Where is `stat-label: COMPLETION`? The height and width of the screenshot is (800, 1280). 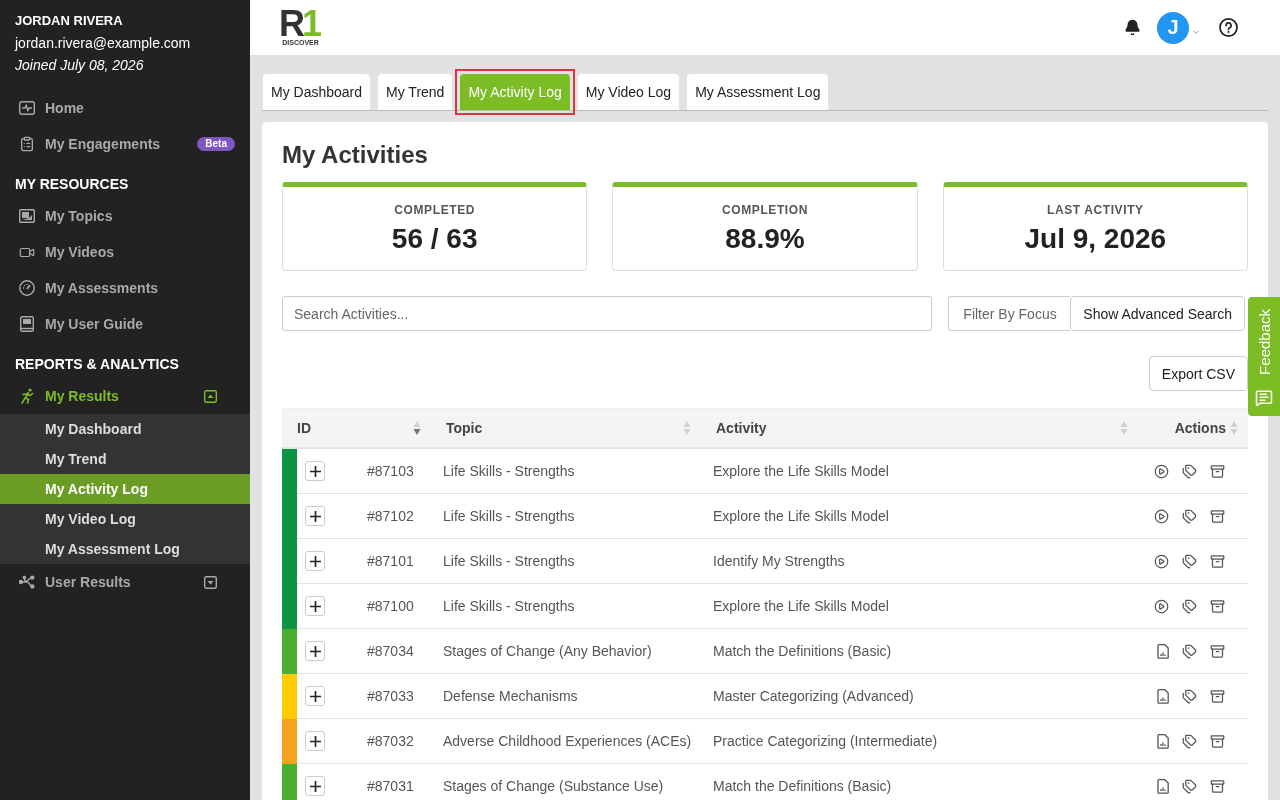
stat-label: COMPLETION is located at coordinates (765, 209).